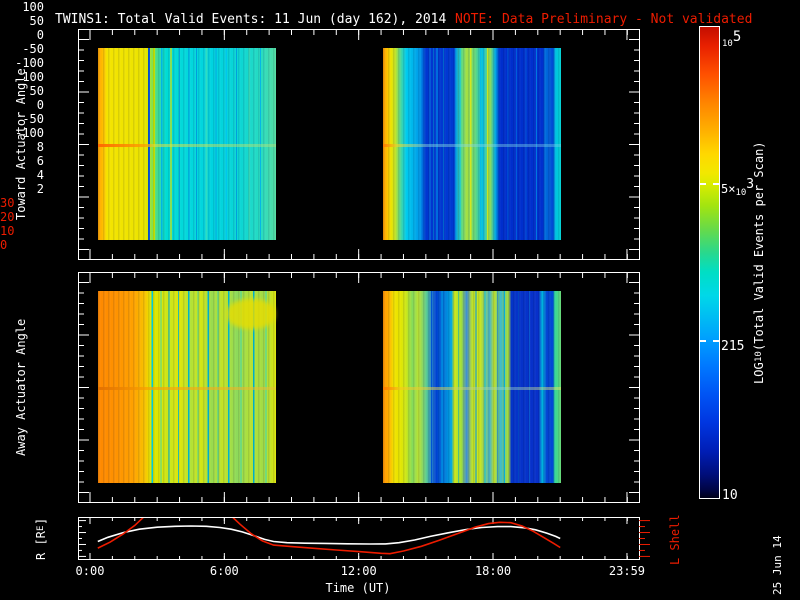 This screenshot has width=800, height=600. What do you see at coordinates (733, 346) in the screenshot?
I see `colorbar-mid2-label: 215` at bounding box center [733, 346].